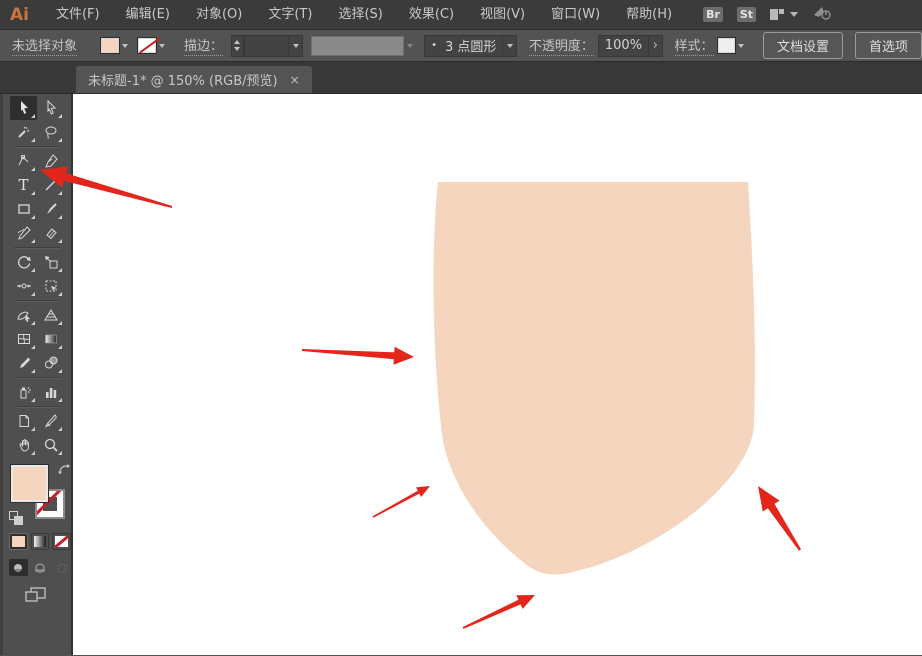  Describe the element at coordinates (23, 132) in the screenshot. I see `magic-wand-tool` at that location.